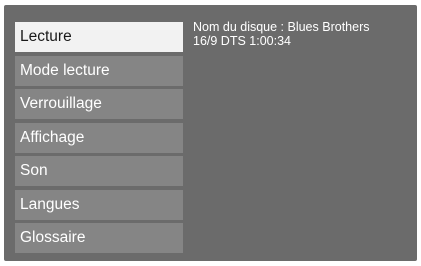 The image size is (421, 266). Describe the element at coordinates (99, 37) in the screenshot. I see `menu-item-lecture: Lecture` at that location.